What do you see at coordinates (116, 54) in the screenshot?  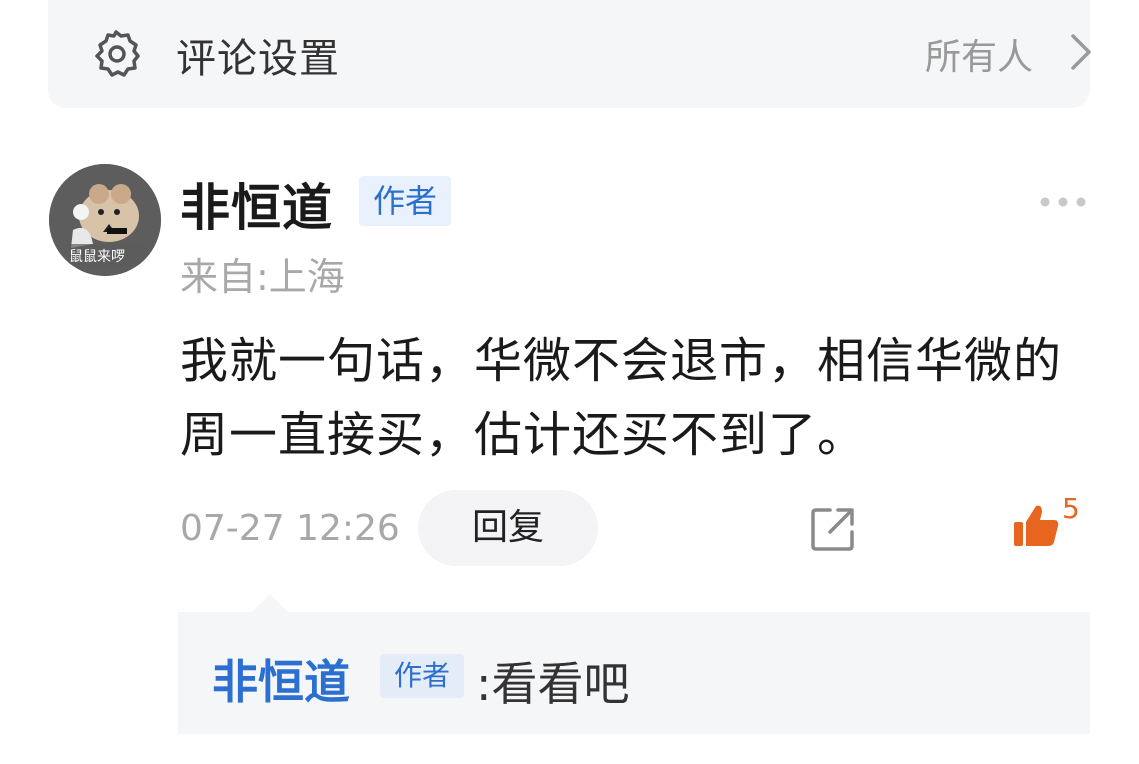 I see `gear-icon` at bounding box center [116, 54].